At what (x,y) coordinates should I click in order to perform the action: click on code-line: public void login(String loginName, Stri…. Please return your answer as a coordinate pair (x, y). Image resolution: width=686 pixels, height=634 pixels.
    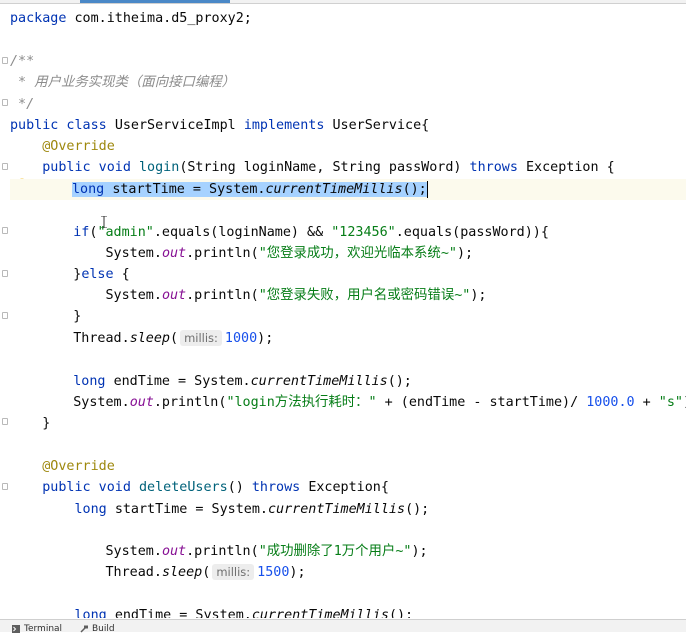
    Looking at the image, I should click on (312, 167).